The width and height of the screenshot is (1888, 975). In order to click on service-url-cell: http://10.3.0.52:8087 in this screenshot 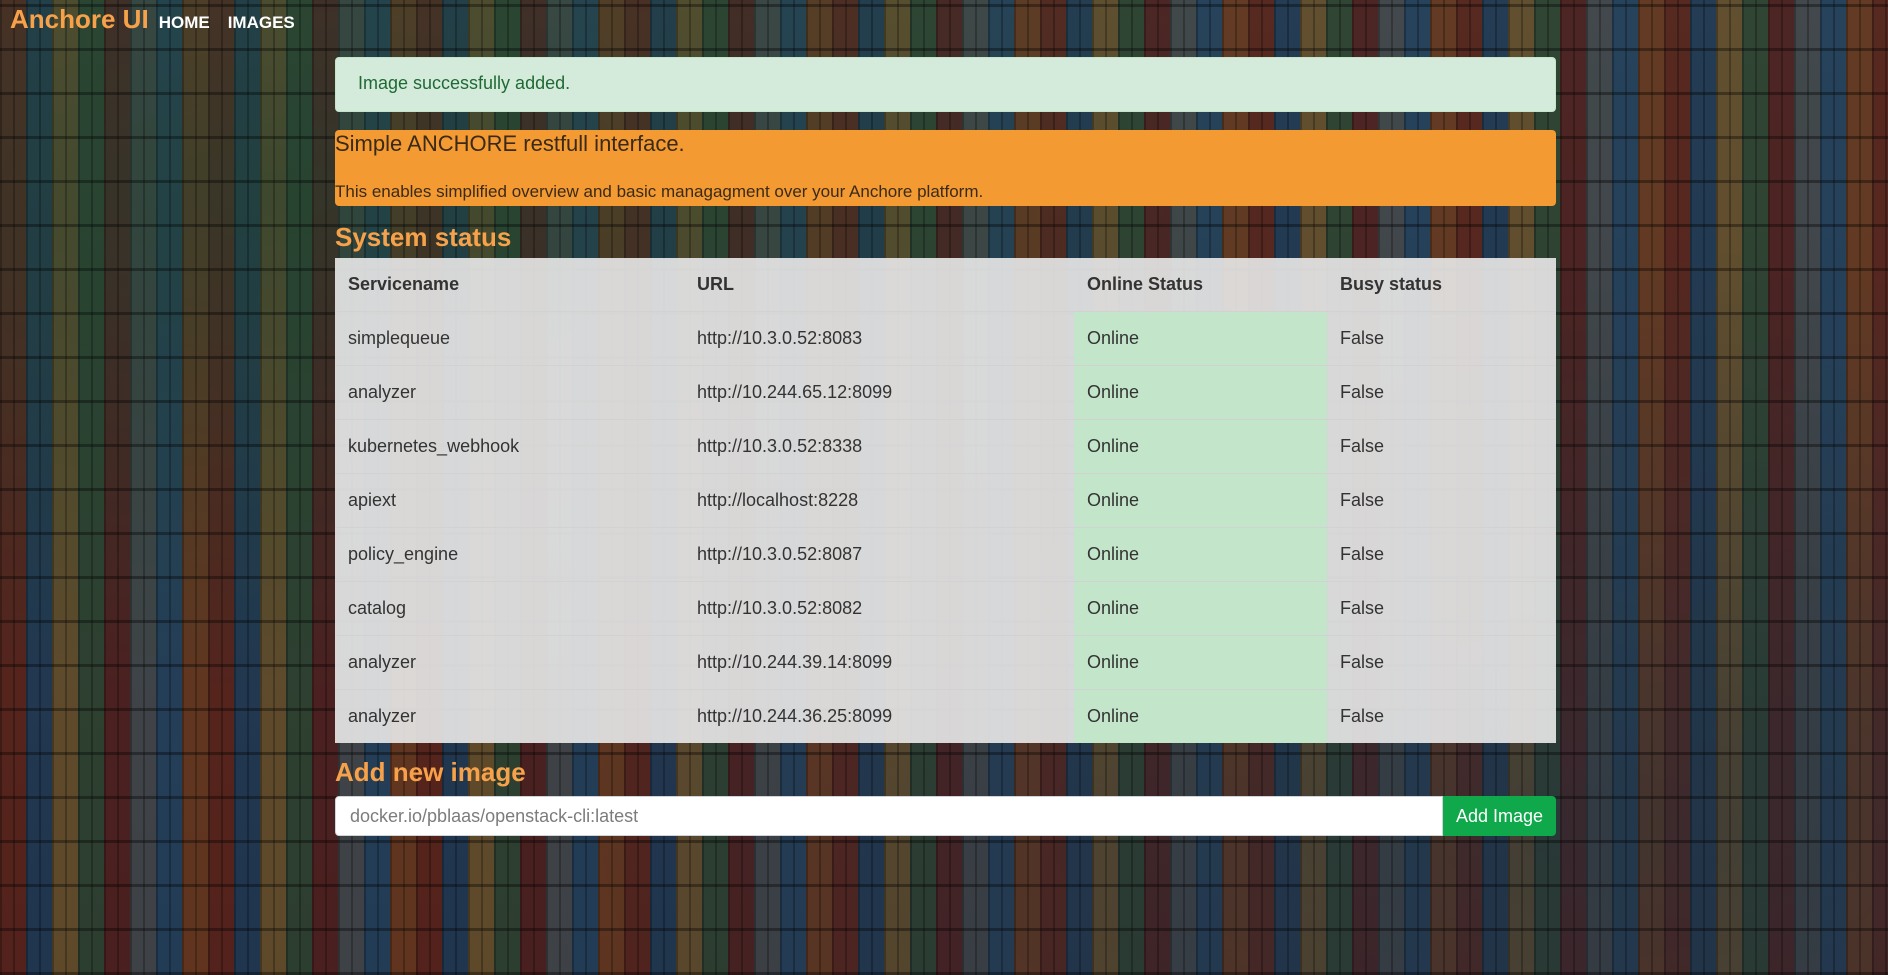, I will do `click(879, 554)`.